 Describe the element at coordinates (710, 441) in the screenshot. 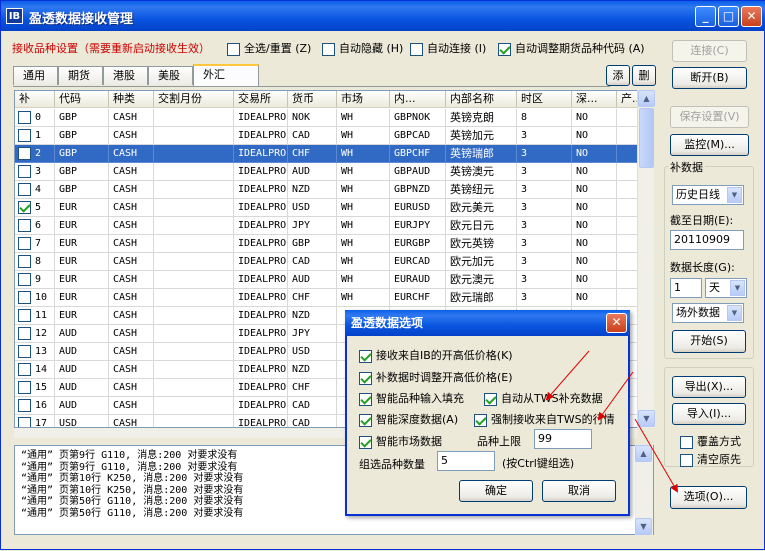

I see `overwrite-checkbox: 覆盖方式` at that location.